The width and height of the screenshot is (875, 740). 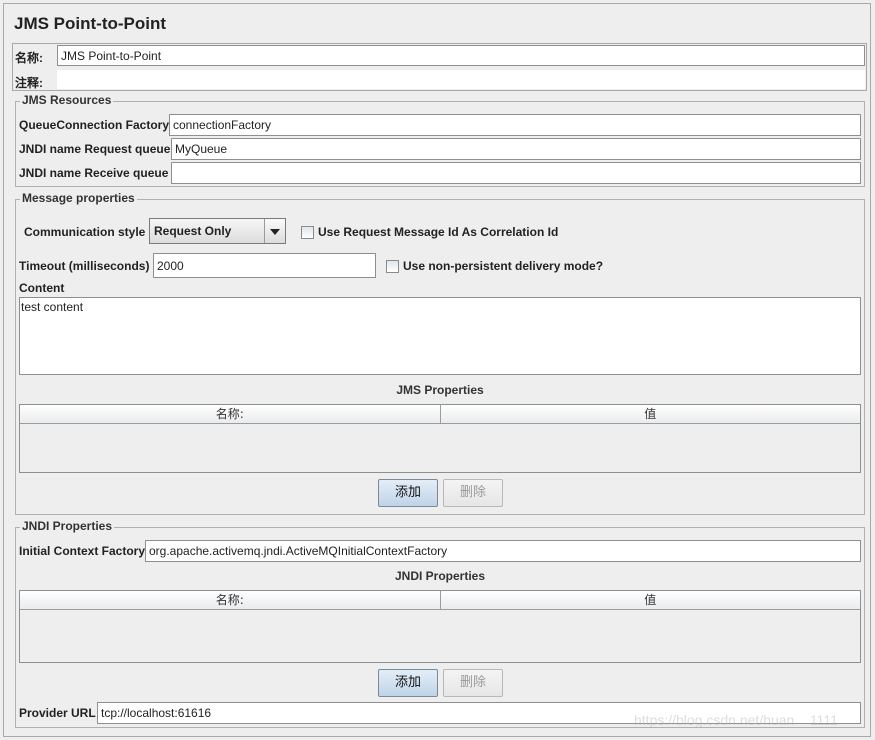 What do you see at coordinates (29, 83) in the screenshot?
I see `comment-label: 注释:` at bounding box center [29, 83].